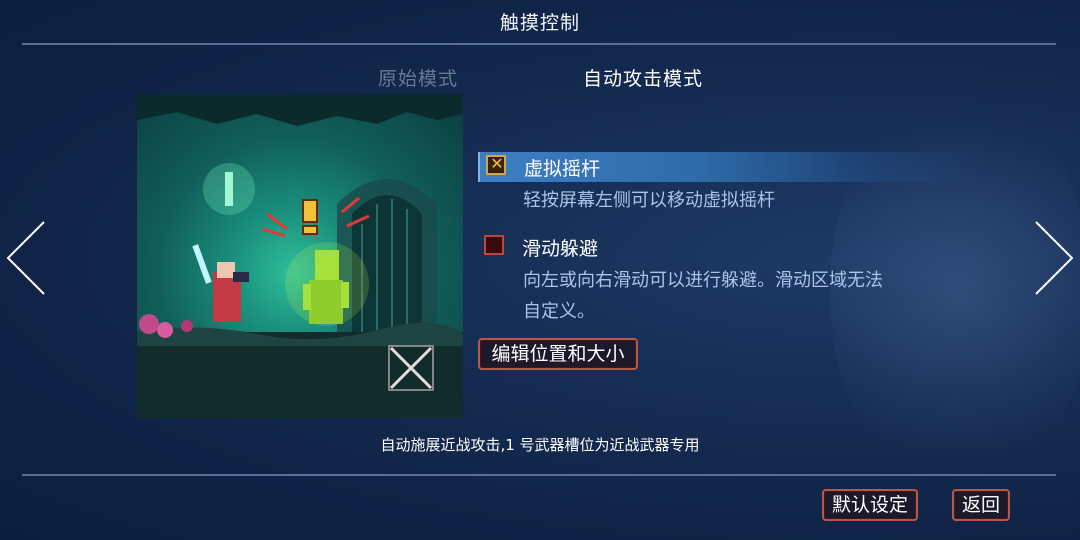 The width and height of the screenshot is (1080, 540). What do you see at coordinates (418, 77) in the screenshot?
I see `tab-original-mode: 原始模式` at bounding box center [418, 77].